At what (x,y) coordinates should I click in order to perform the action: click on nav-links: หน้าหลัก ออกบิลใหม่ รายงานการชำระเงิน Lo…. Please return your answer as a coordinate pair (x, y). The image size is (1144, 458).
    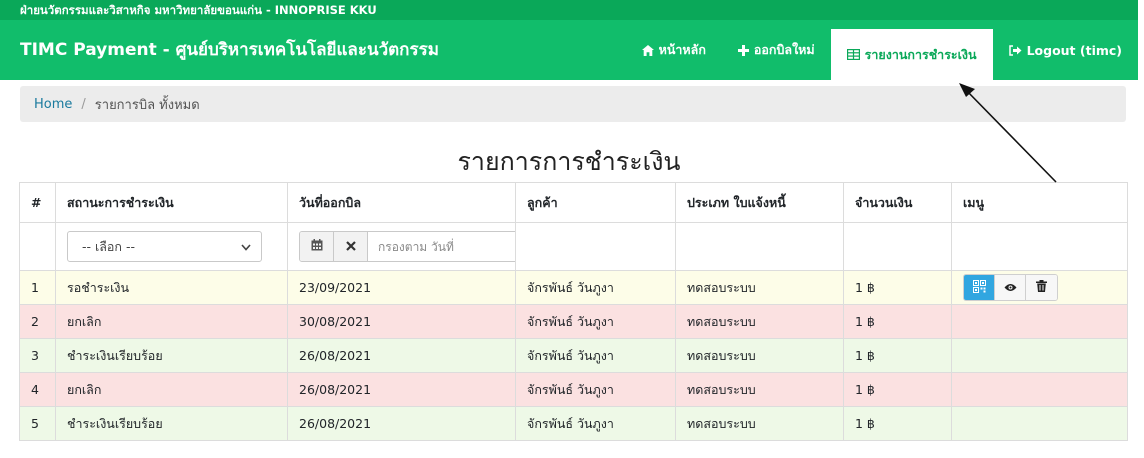
    Looking at the image, I should click on (882, 50).